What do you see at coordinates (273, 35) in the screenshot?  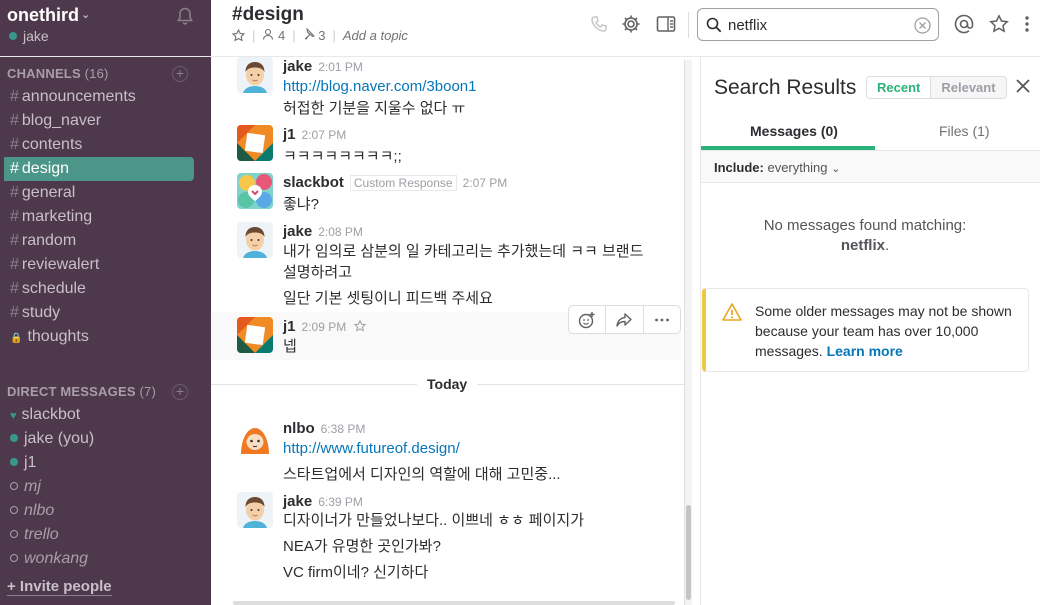 I see `member-count: 4` at bounding box center [273, 35].